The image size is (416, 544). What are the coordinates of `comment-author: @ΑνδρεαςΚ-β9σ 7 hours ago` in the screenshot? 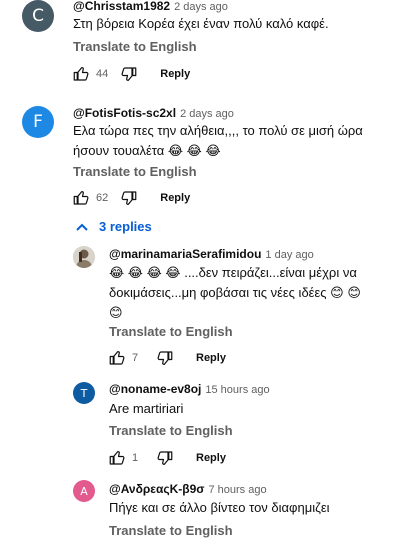 It's located at (188, 489).